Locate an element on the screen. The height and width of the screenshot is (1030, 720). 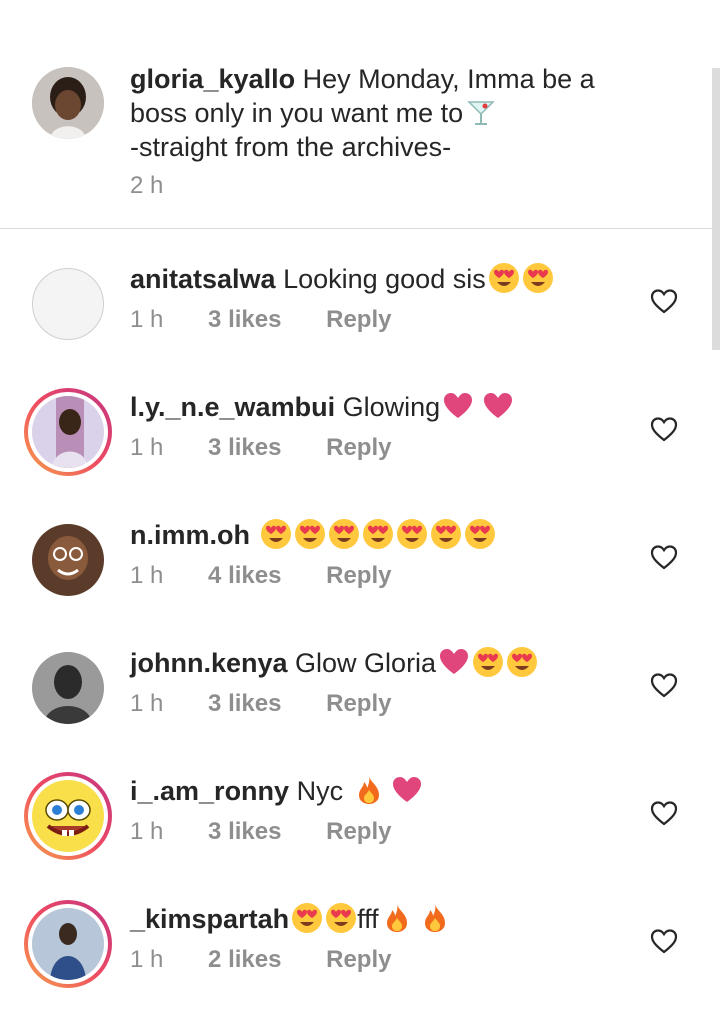
comment-likes: 4 likes is located at coordinates (244, 576).